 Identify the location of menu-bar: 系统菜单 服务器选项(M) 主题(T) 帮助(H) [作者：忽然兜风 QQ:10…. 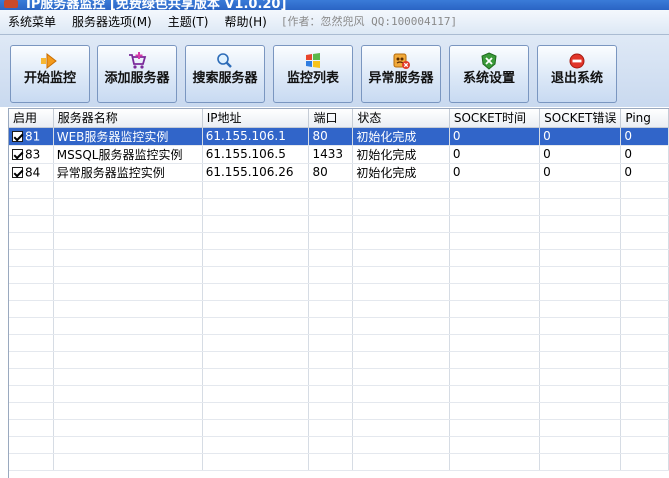
(334, 22).